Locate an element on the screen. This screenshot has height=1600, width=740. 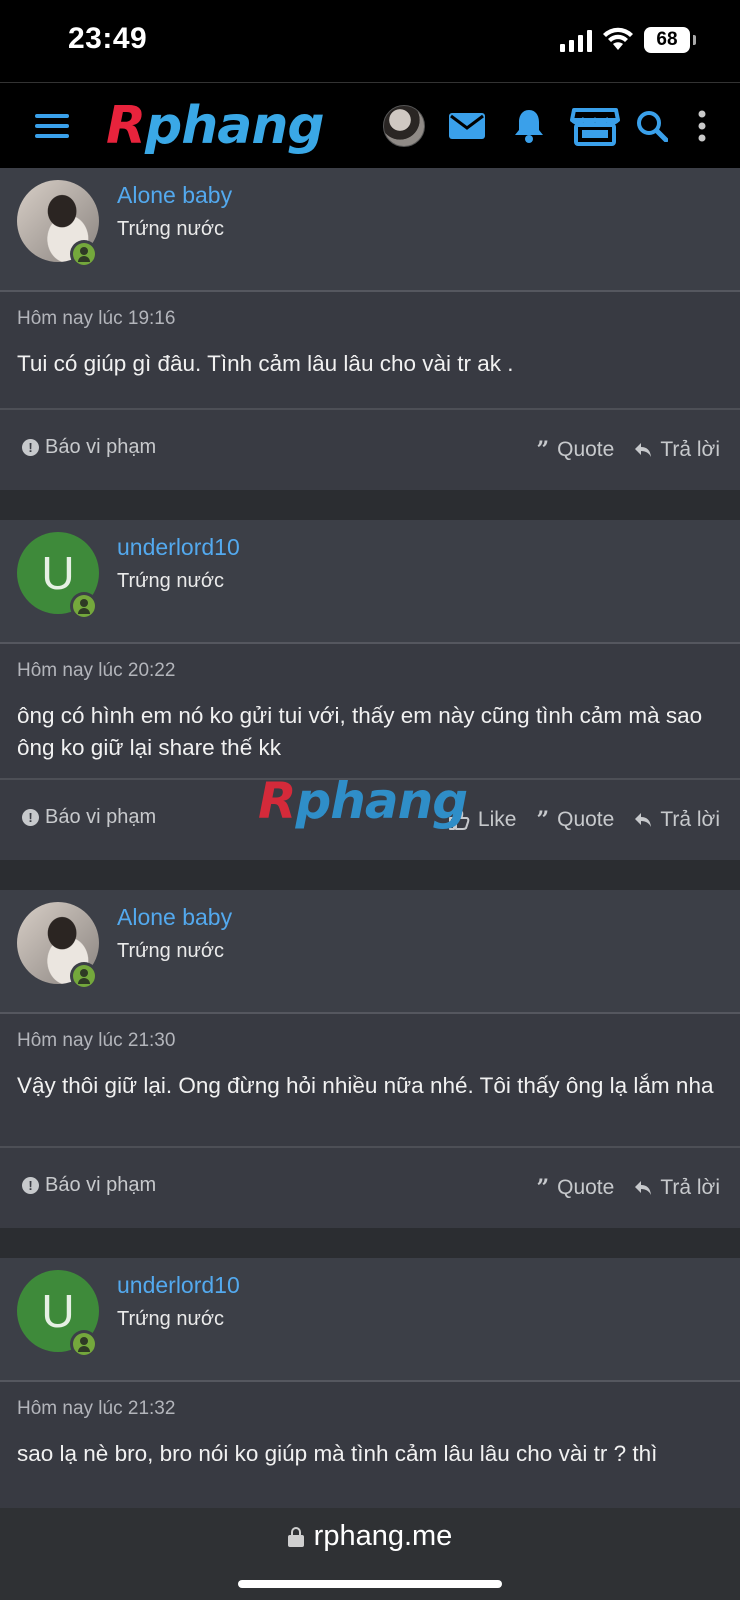
search-icon is located at coordinates (652, 126).